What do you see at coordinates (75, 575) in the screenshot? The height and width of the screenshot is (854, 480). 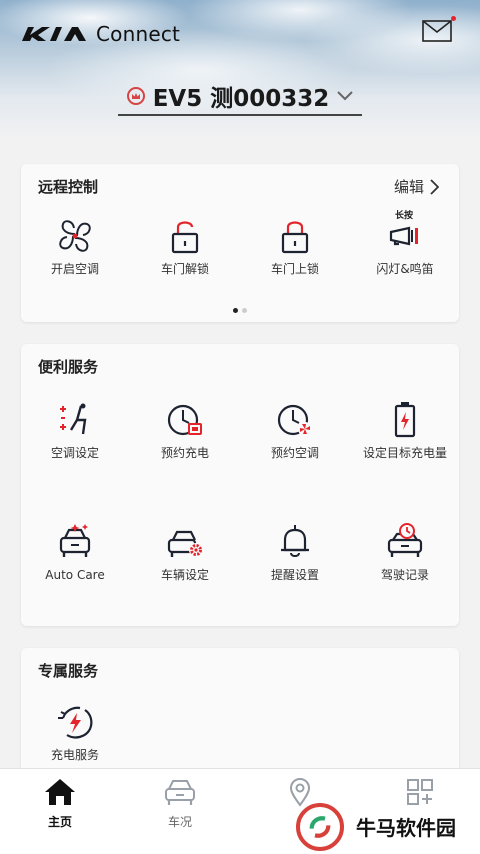 I see `auto-care-label: Auto Care` at bounding box center [75, 575].